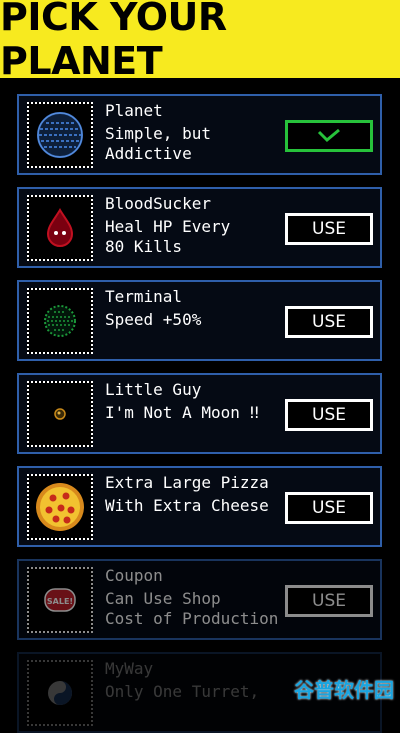 This screenshot has width=400, height=733. I want to click on page-title: PICK YOUR PLANET, so click(113, 41).